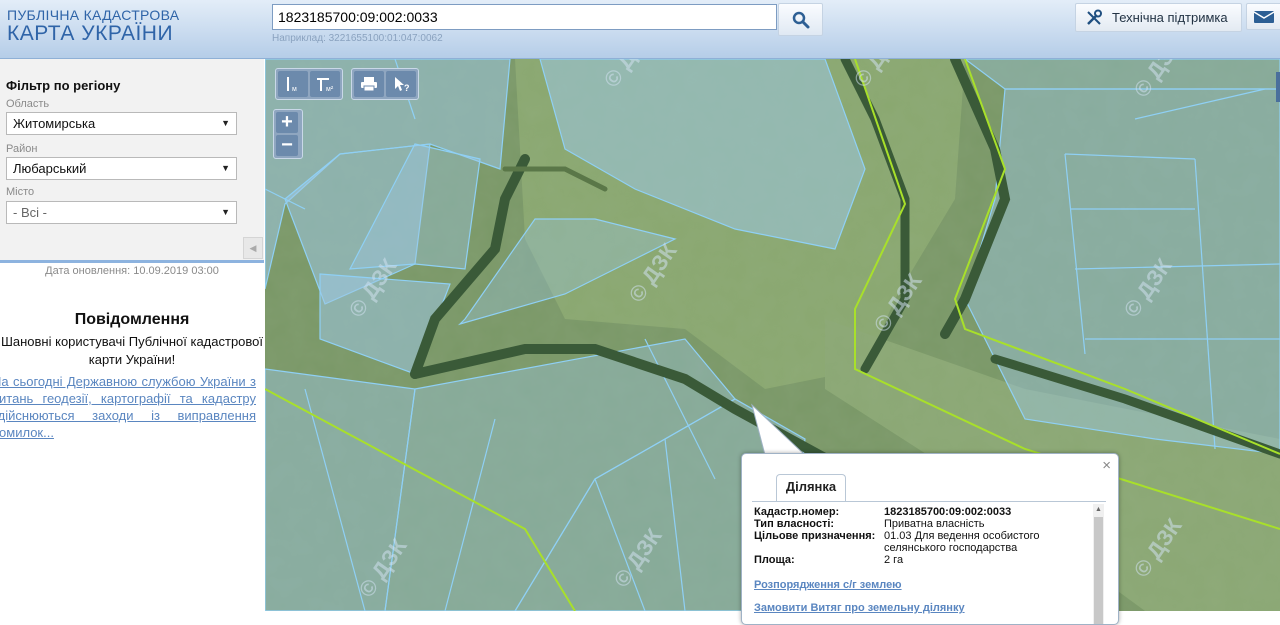  I want to click on search-icon, so click(800, 19).